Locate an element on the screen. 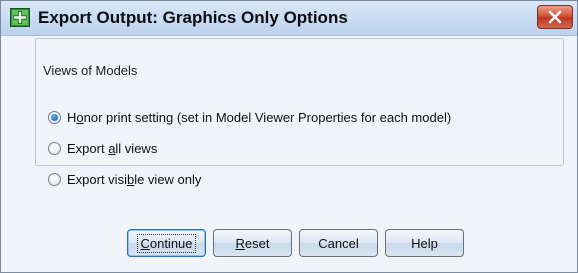 Image resolution: width=578 pixels, height=273 pixels. close-button is located at coordinates (555, 17).